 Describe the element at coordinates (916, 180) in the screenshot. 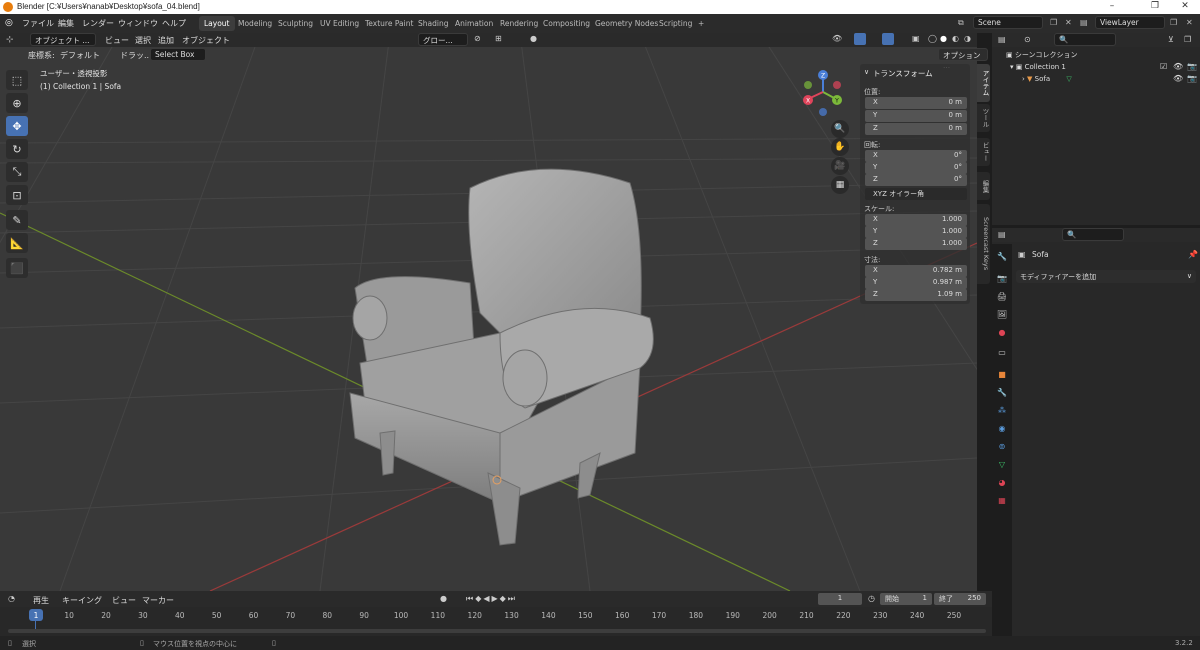

I see `rotation-z-field: Z 0°` at that location.